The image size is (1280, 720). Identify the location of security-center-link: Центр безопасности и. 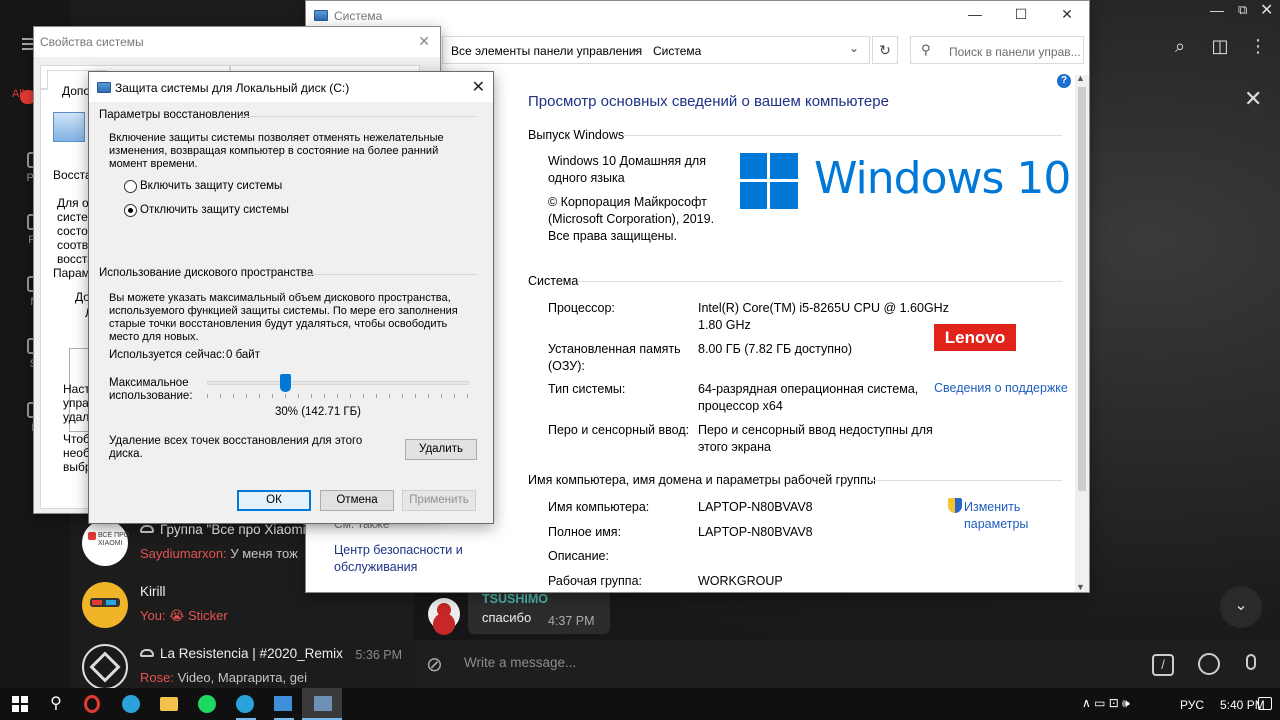
(398, 550).